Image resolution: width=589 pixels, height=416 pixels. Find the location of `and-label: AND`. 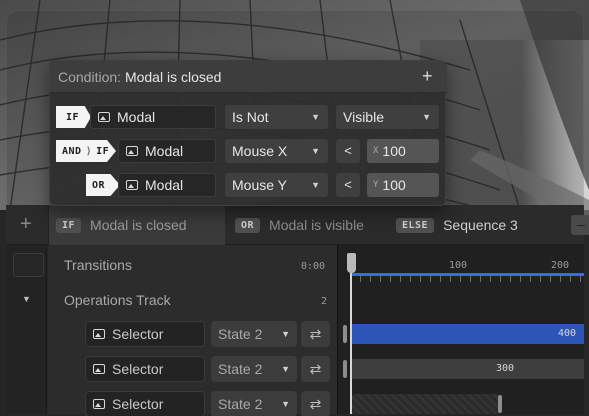

and-label: AND is located at coordinates (72, 151).